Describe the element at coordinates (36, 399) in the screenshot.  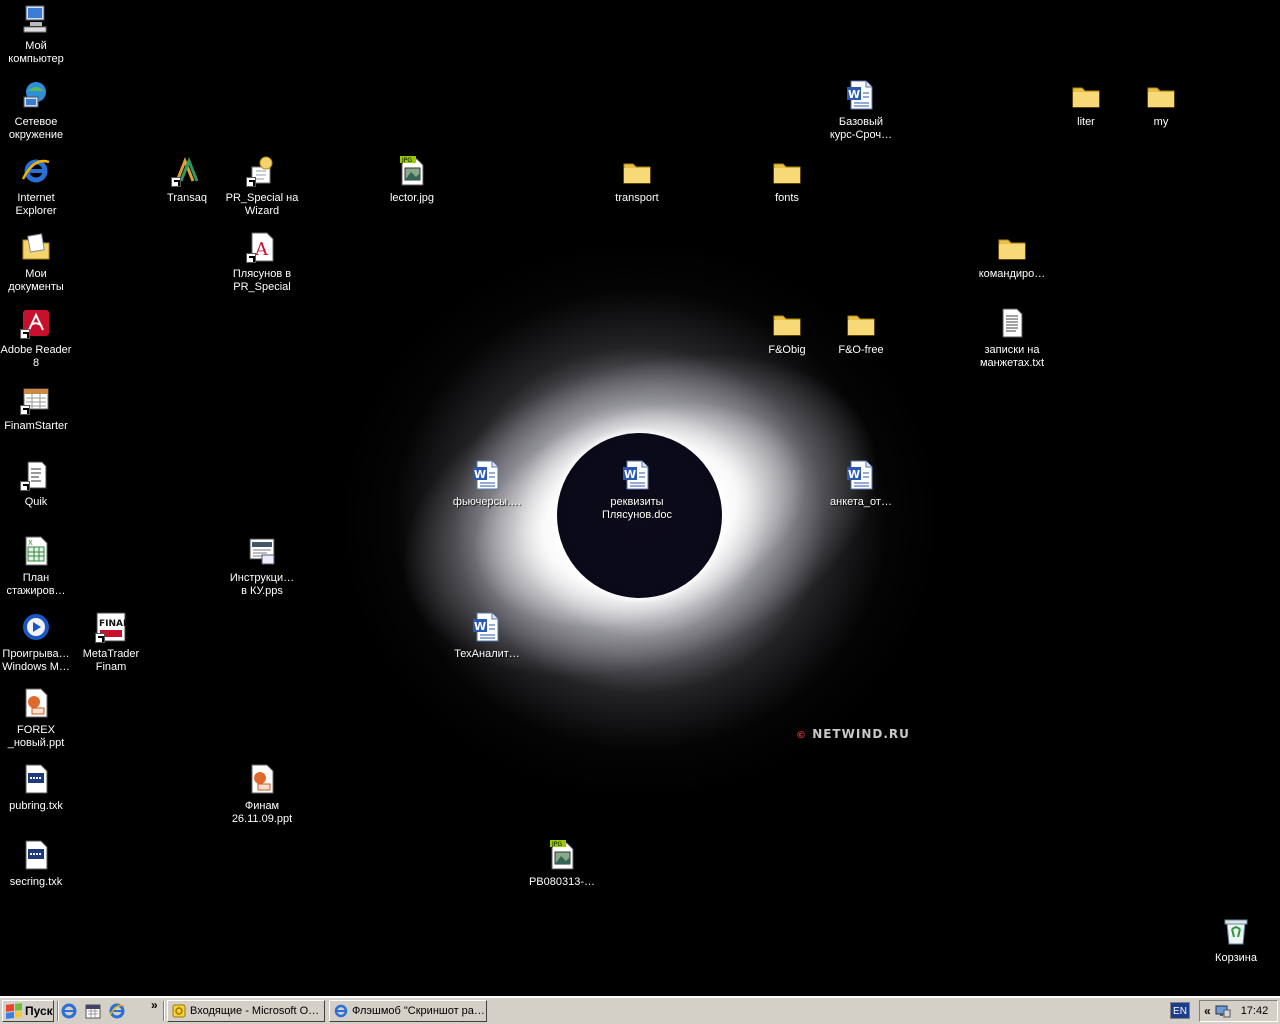
I see `finamstarter-icon` at that location.